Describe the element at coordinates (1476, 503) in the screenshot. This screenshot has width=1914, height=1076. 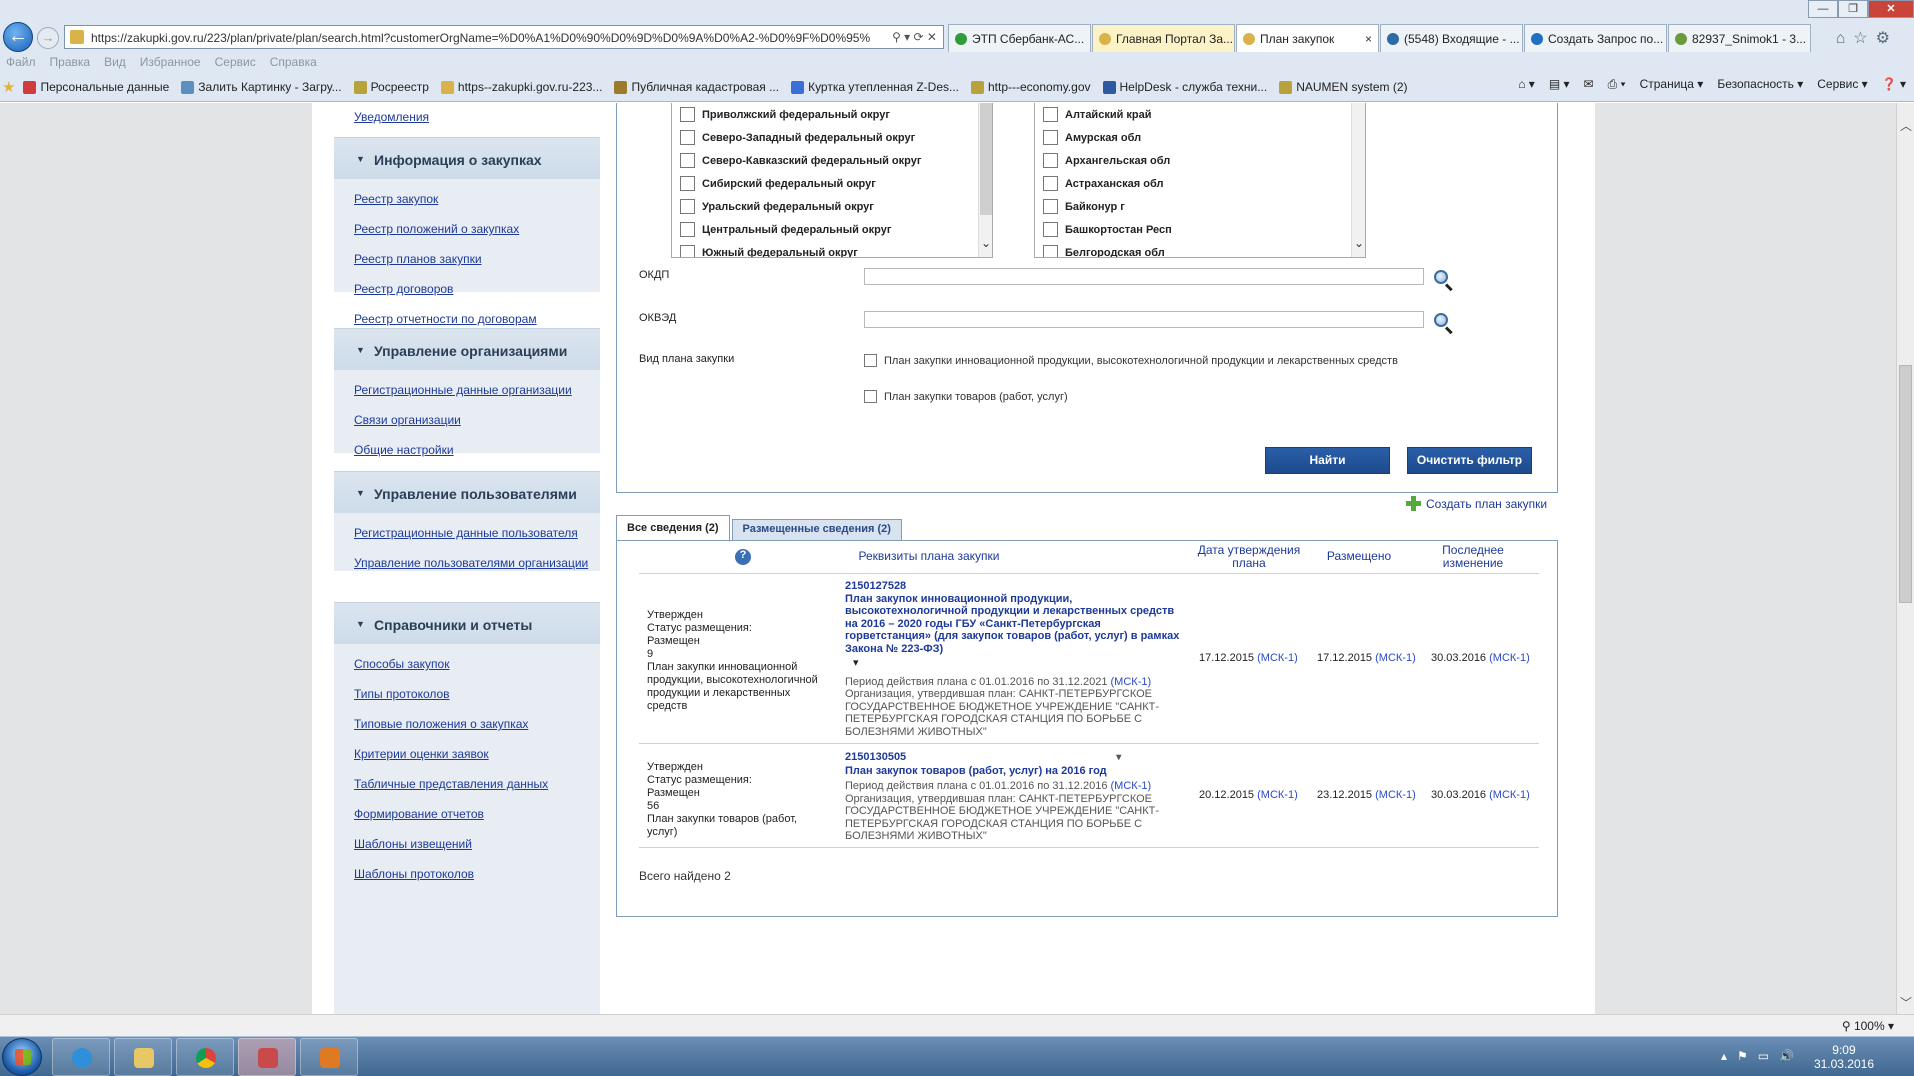
I see `create-plan-link: Создать план закупки` at that location.